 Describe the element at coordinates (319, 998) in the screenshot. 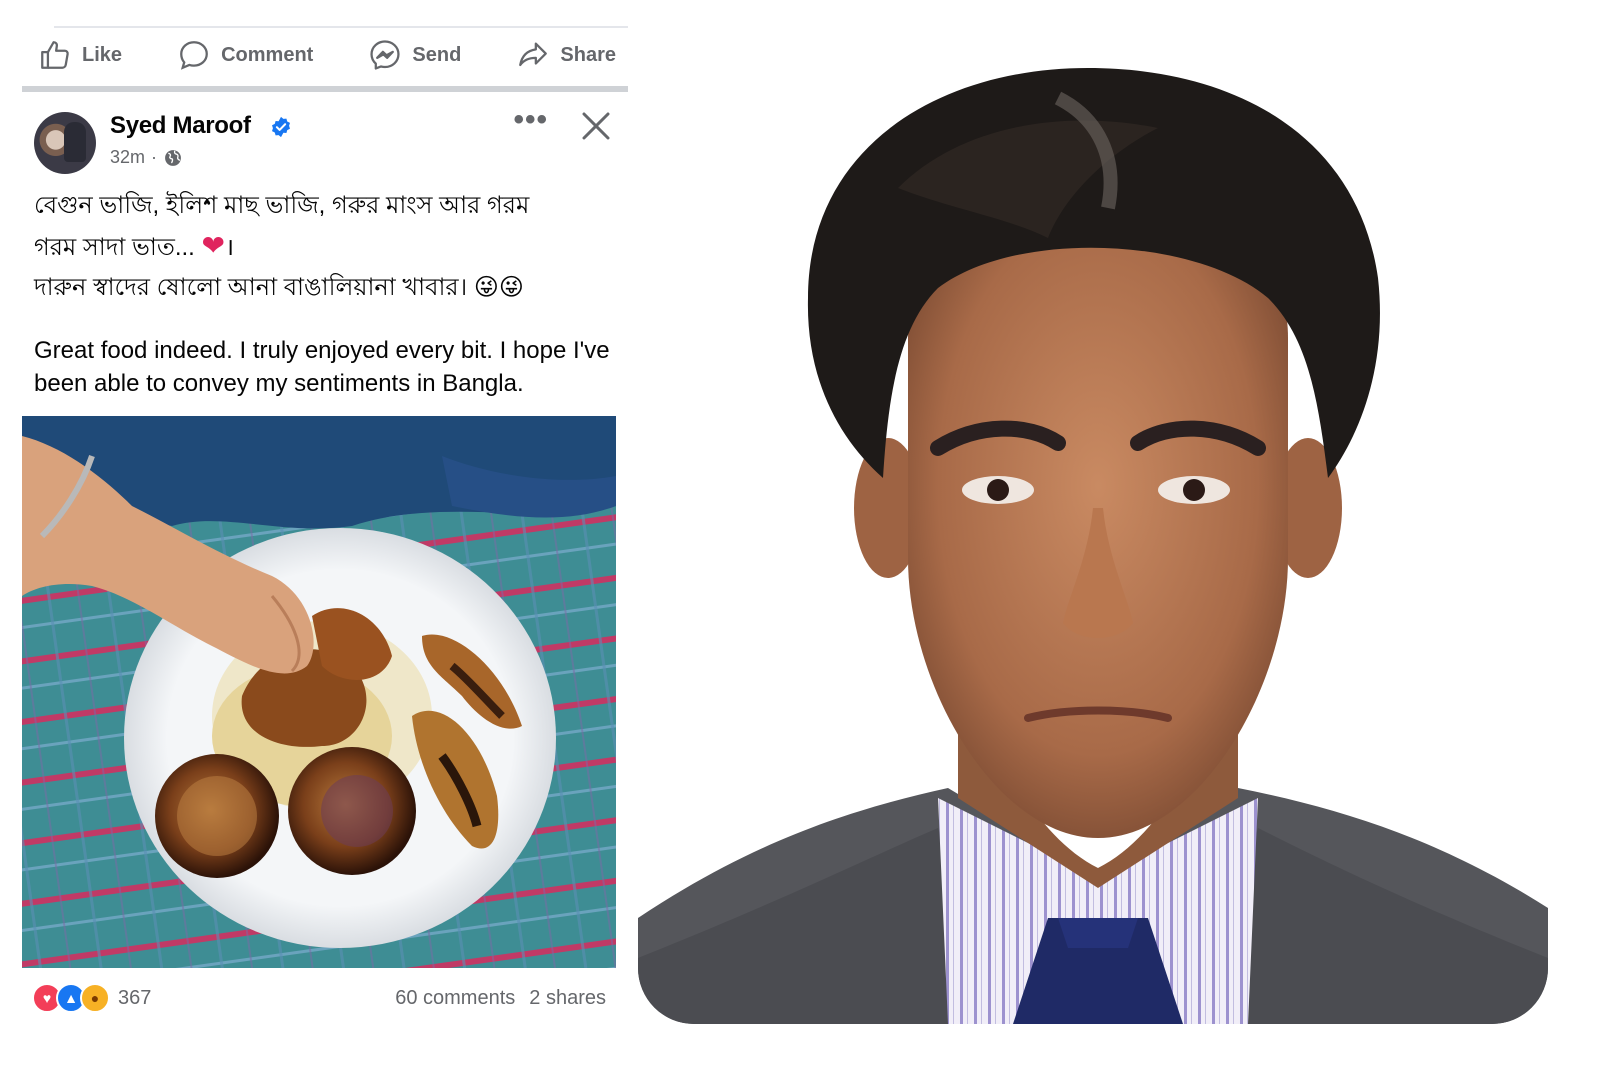

I see `reactions-bar: ♥ ▲ ● 367 60 comments 2 shares` at that location.